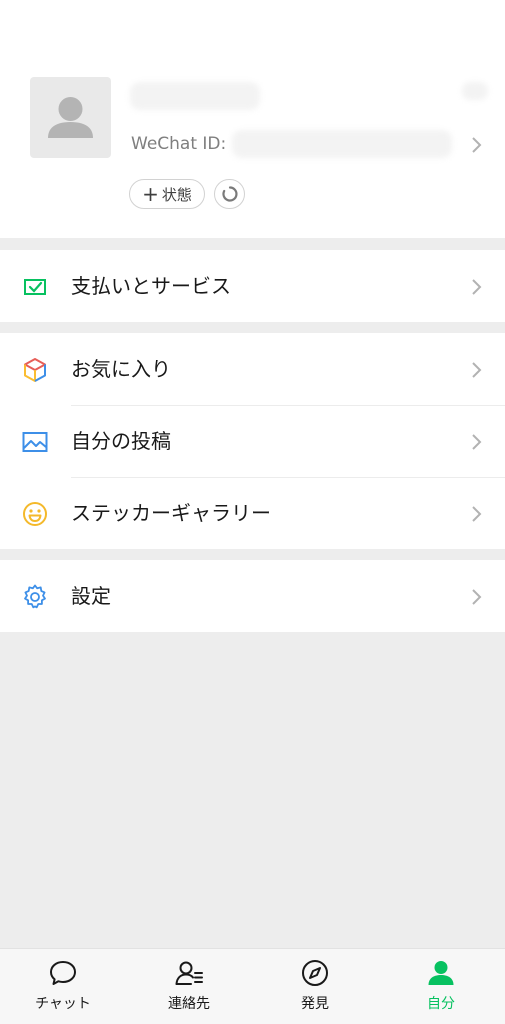 The width and height of the screenshot is (505, 1024). I want to click on menu-label-moments: 自分の投稿, so click(121, 441).